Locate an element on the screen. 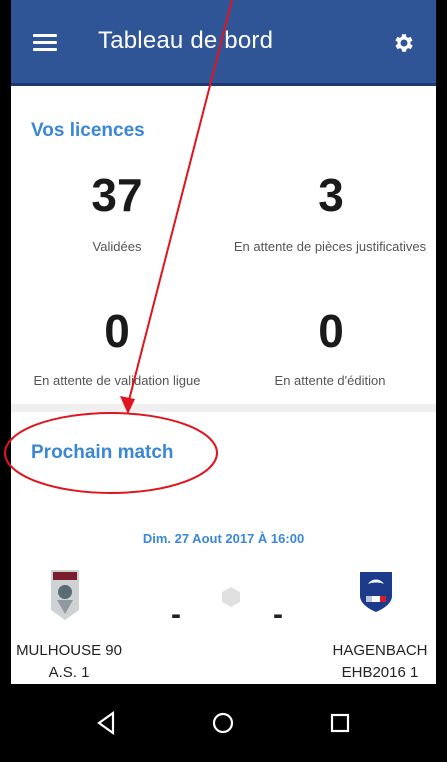 Image resolution: width=447 pixels, height=762 pixels. pending-league-validation-label: En attente de validation ligue is located at coordinates (117, 380).